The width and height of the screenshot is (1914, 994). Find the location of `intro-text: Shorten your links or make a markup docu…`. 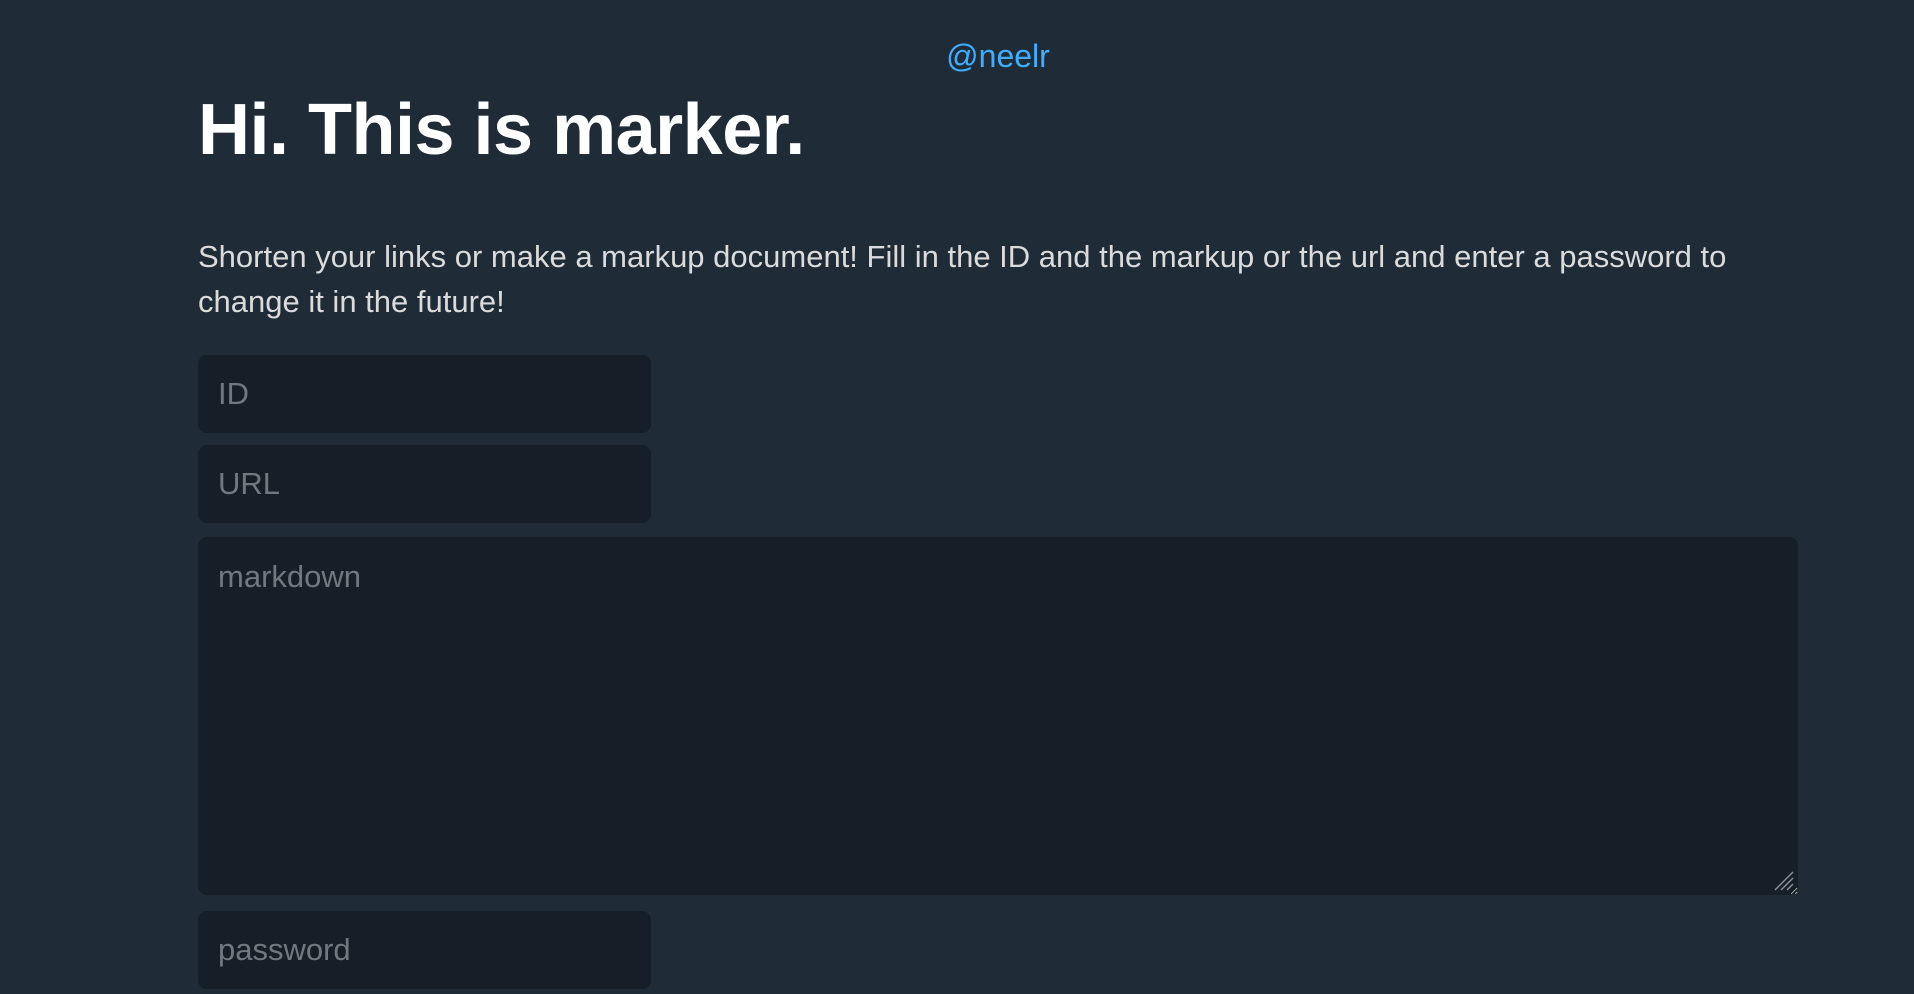

intro-text: Shorten your links or make a markup docu… is located at coordinates (962, 279).